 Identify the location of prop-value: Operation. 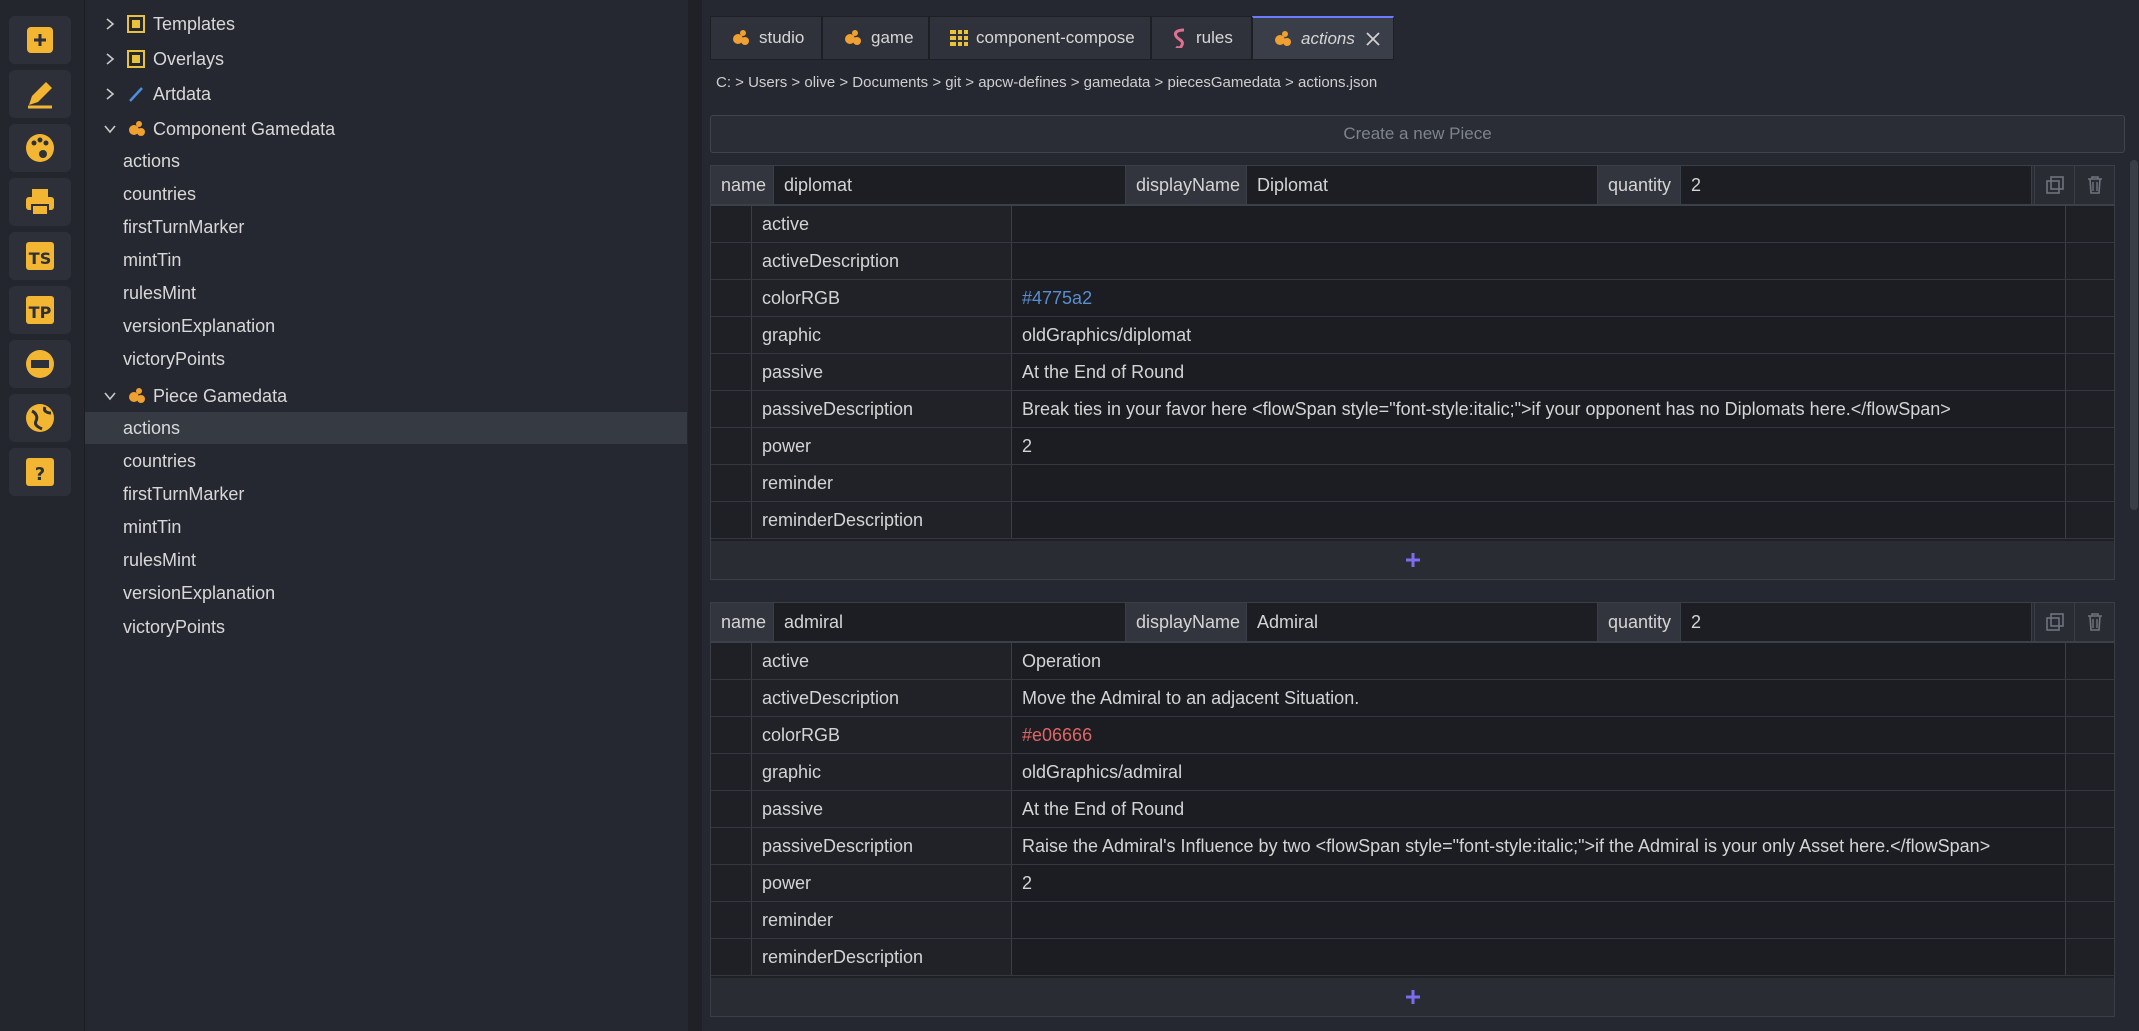
(1538, 661).